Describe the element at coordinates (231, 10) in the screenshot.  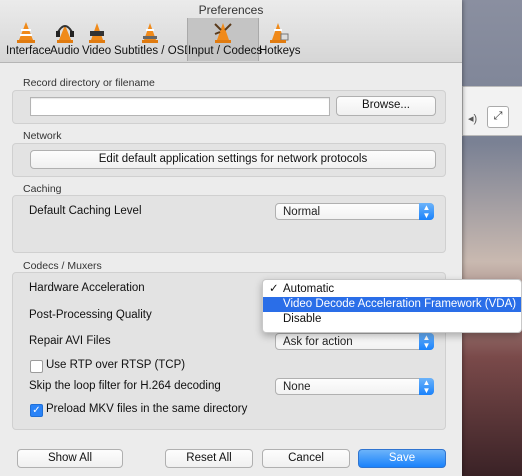
I see `window-title: Preferences` at that location.